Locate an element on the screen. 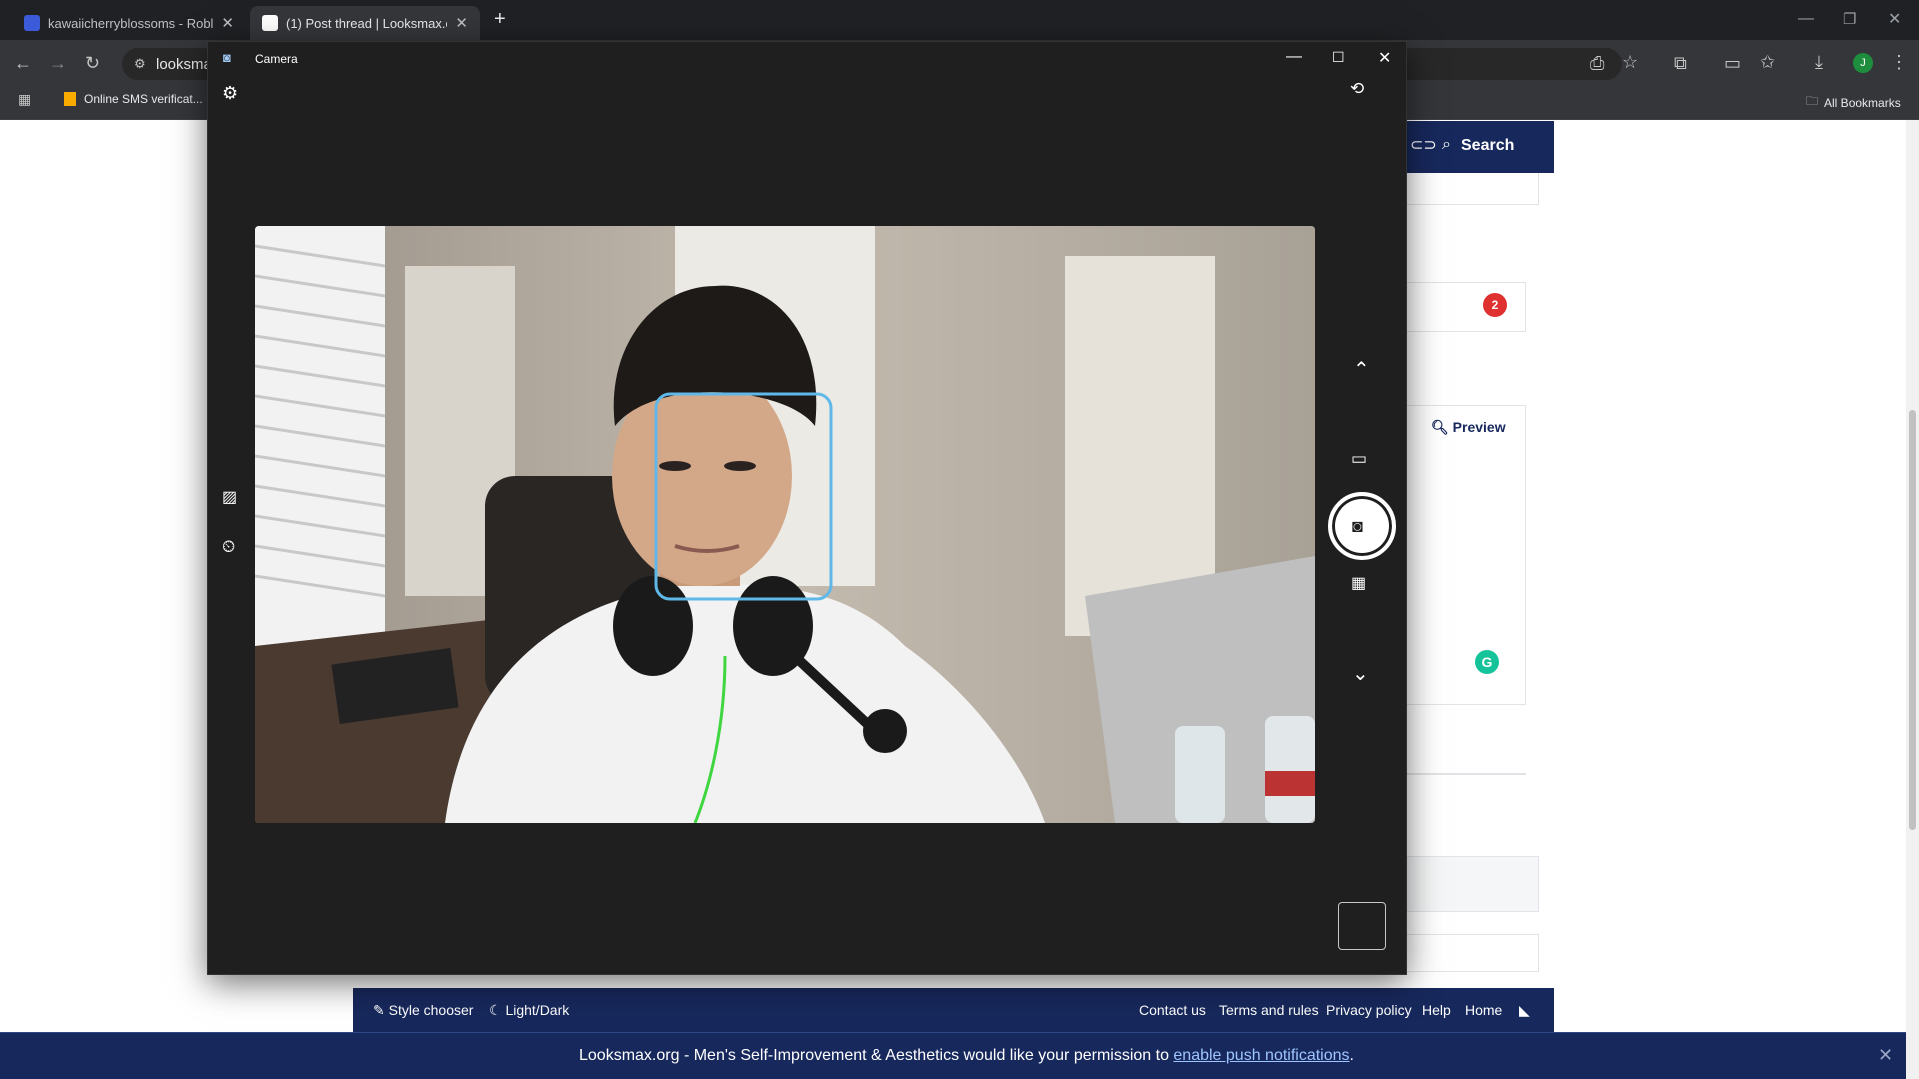 The width and height of the screenshot is (1919, 1079). all-bookmarks: 🗀 All Bookmarks is located at coordinates (1853, 102).